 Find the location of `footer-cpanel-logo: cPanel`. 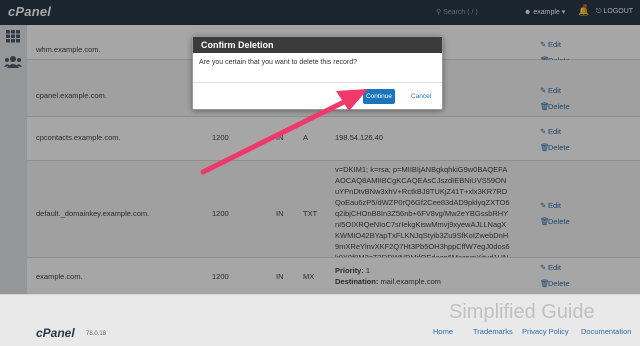

footer-cpanel-logo: cPanel is located at coordinates (55, 333).